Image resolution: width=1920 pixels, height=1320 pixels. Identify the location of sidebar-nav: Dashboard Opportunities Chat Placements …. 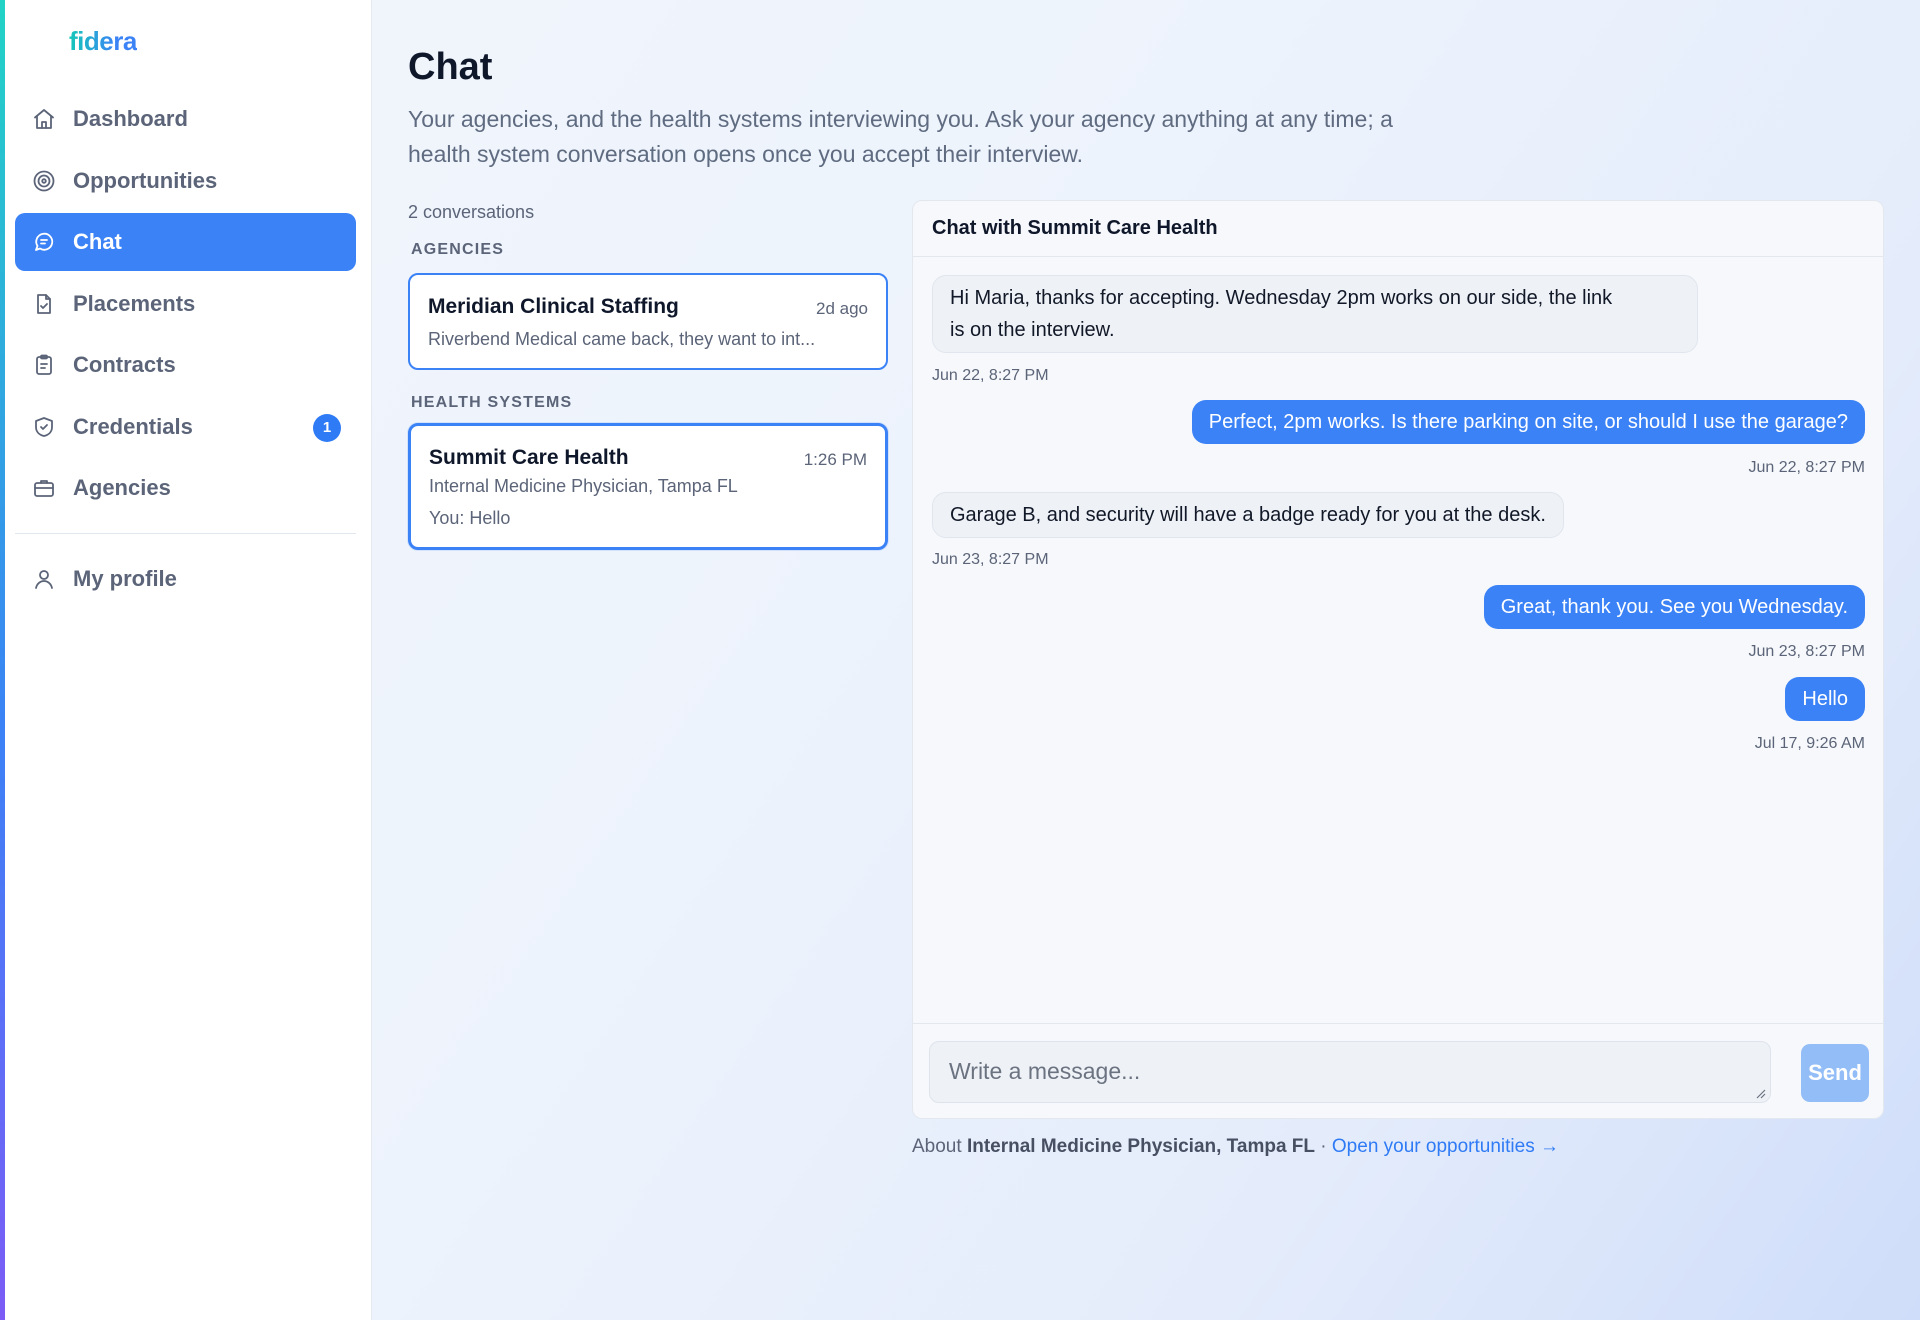
(185, 305).